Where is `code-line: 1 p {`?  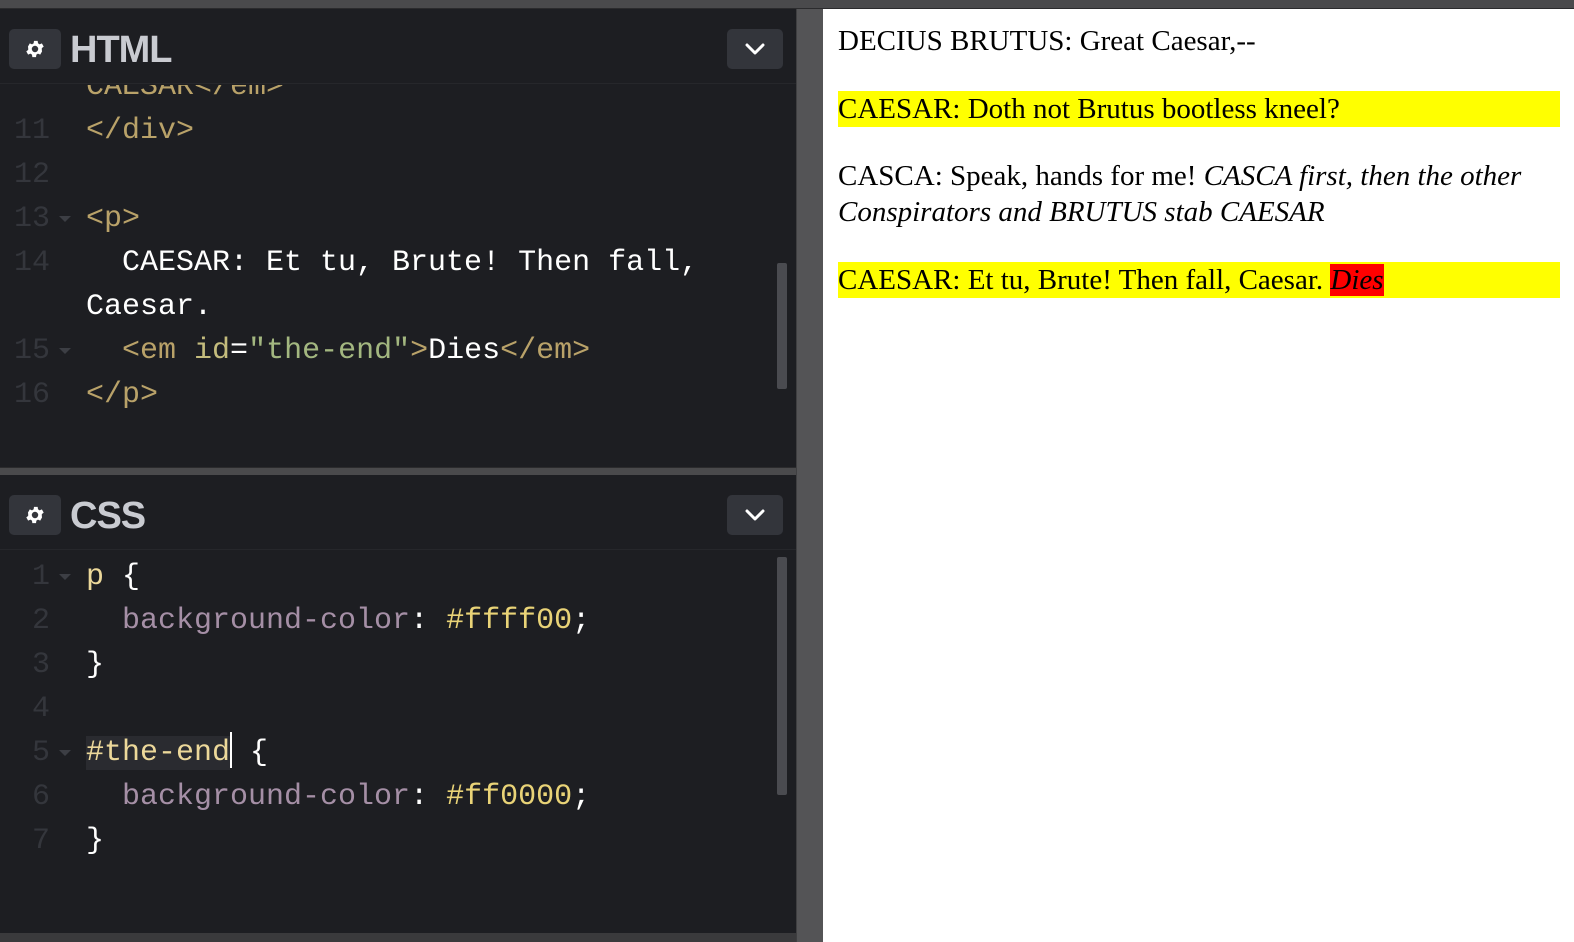
code-line: 1 p { is located at coordinates (390, 577).